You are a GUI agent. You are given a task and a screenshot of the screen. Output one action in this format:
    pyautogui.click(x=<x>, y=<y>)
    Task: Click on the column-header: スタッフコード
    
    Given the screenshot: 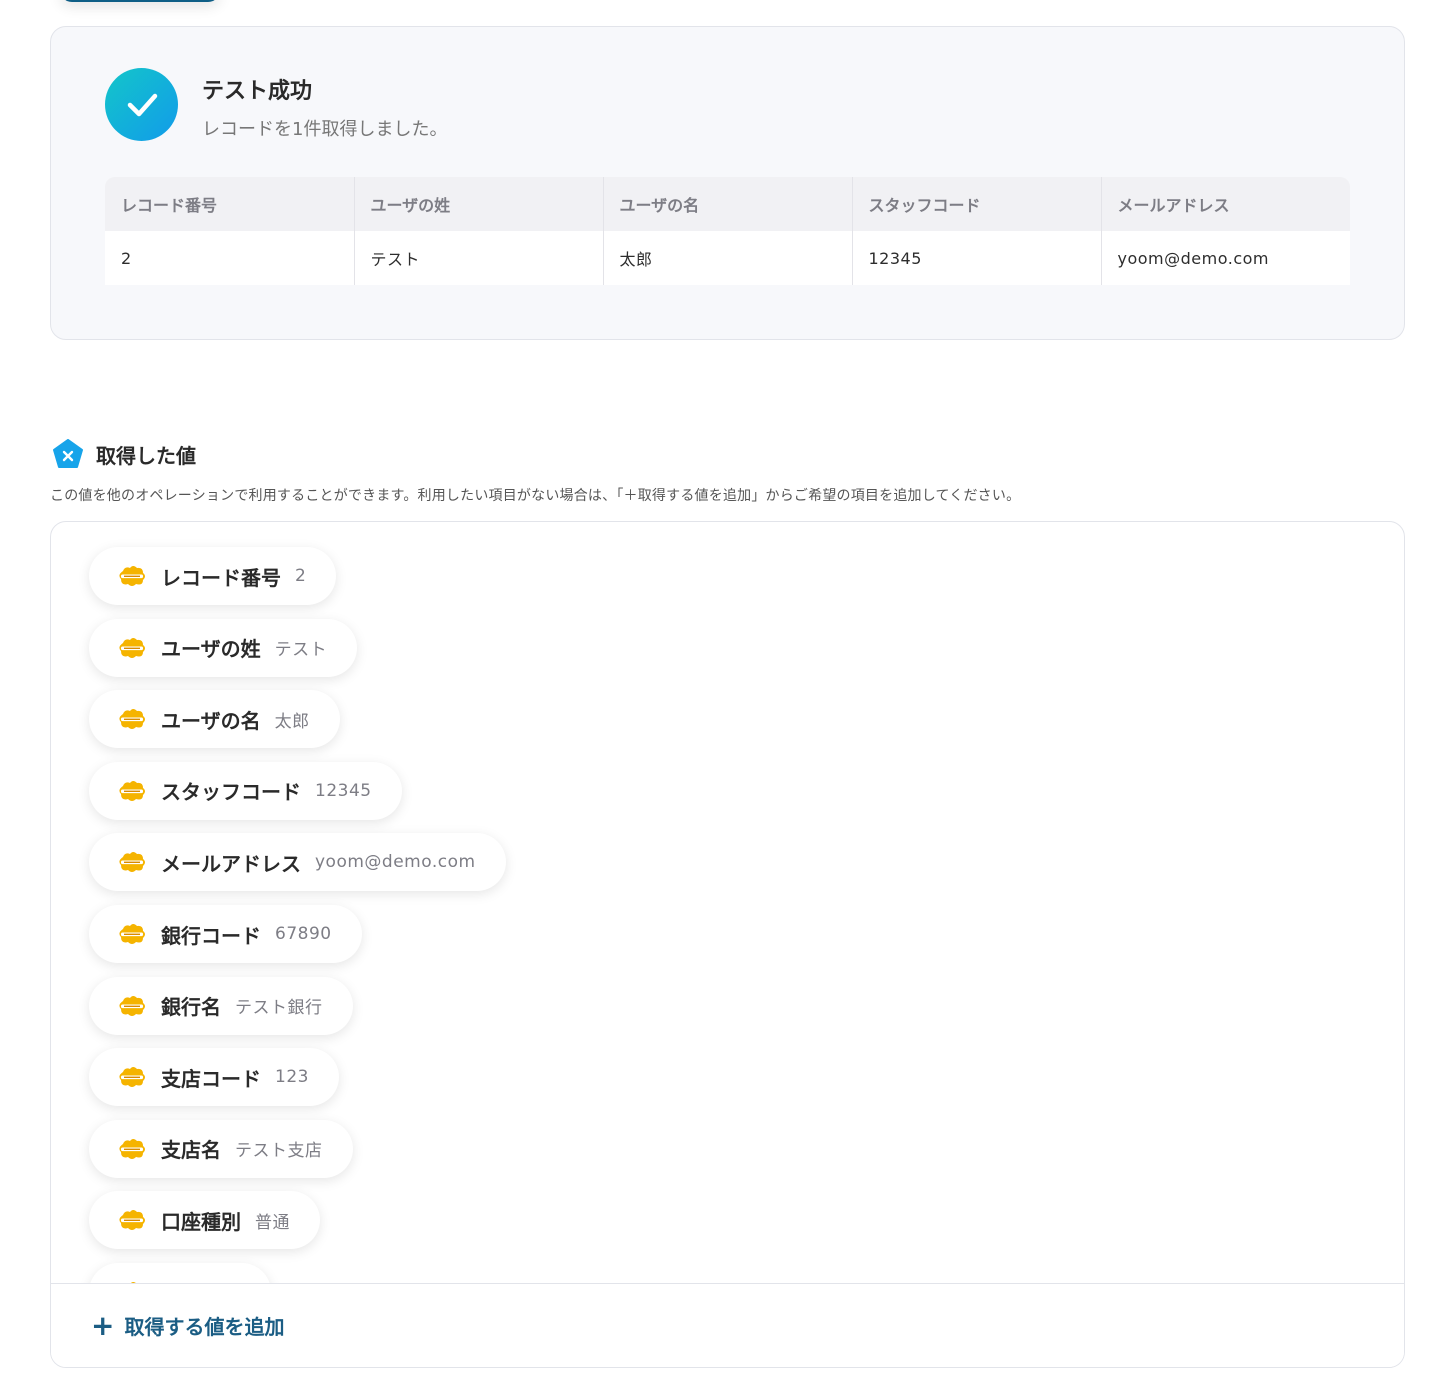 What is the action you would take?
    pyautogui.click(x=977, y=204)
    